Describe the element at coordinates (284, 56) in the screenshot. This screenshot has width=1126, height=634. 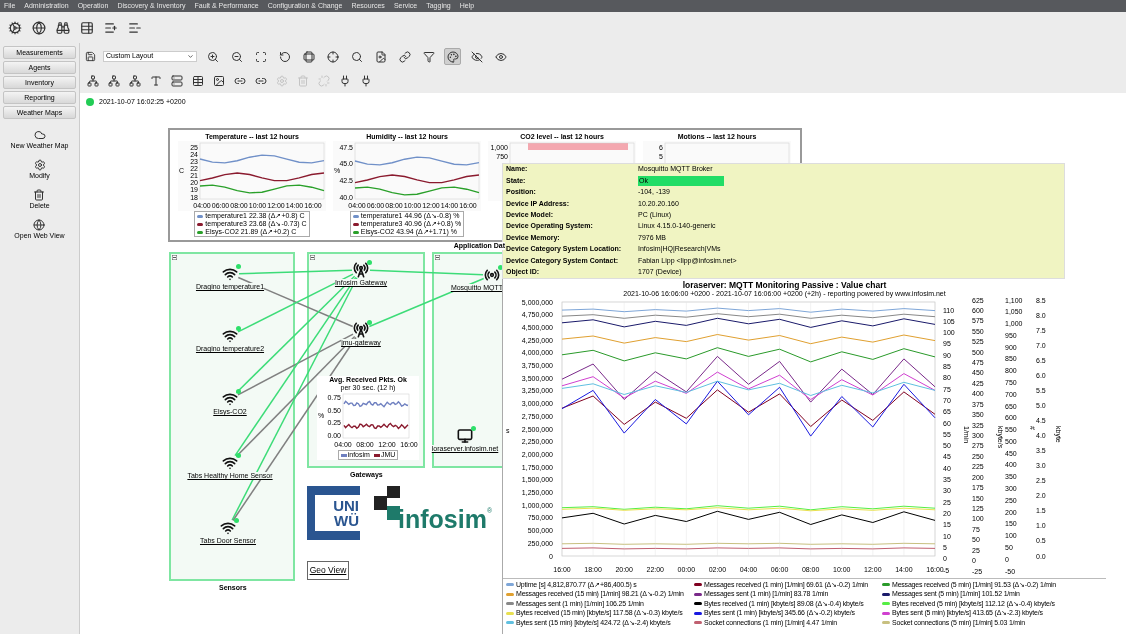
I see `rotate-icon` at that location.